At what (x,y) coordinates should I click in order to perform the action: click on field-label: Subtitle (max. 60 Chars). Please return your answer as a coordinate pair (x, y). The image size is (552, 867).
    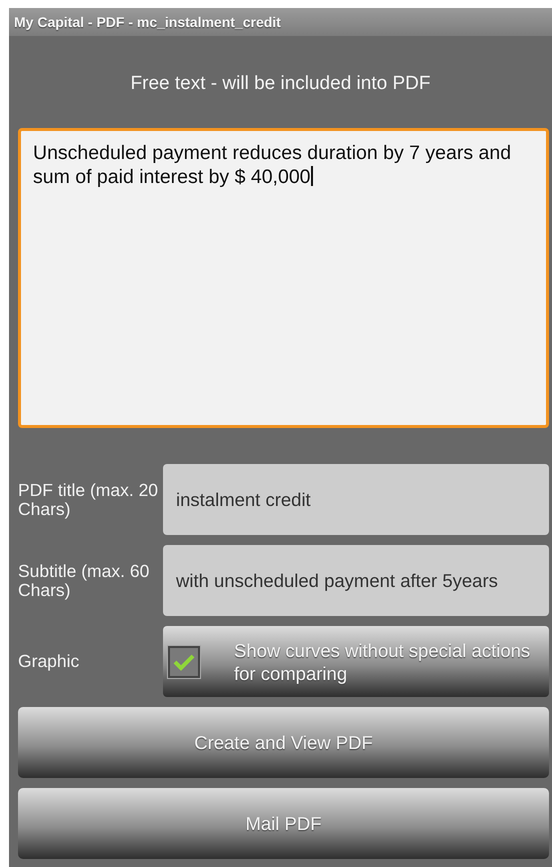
    Looking at the image, I should click on (83, 581).